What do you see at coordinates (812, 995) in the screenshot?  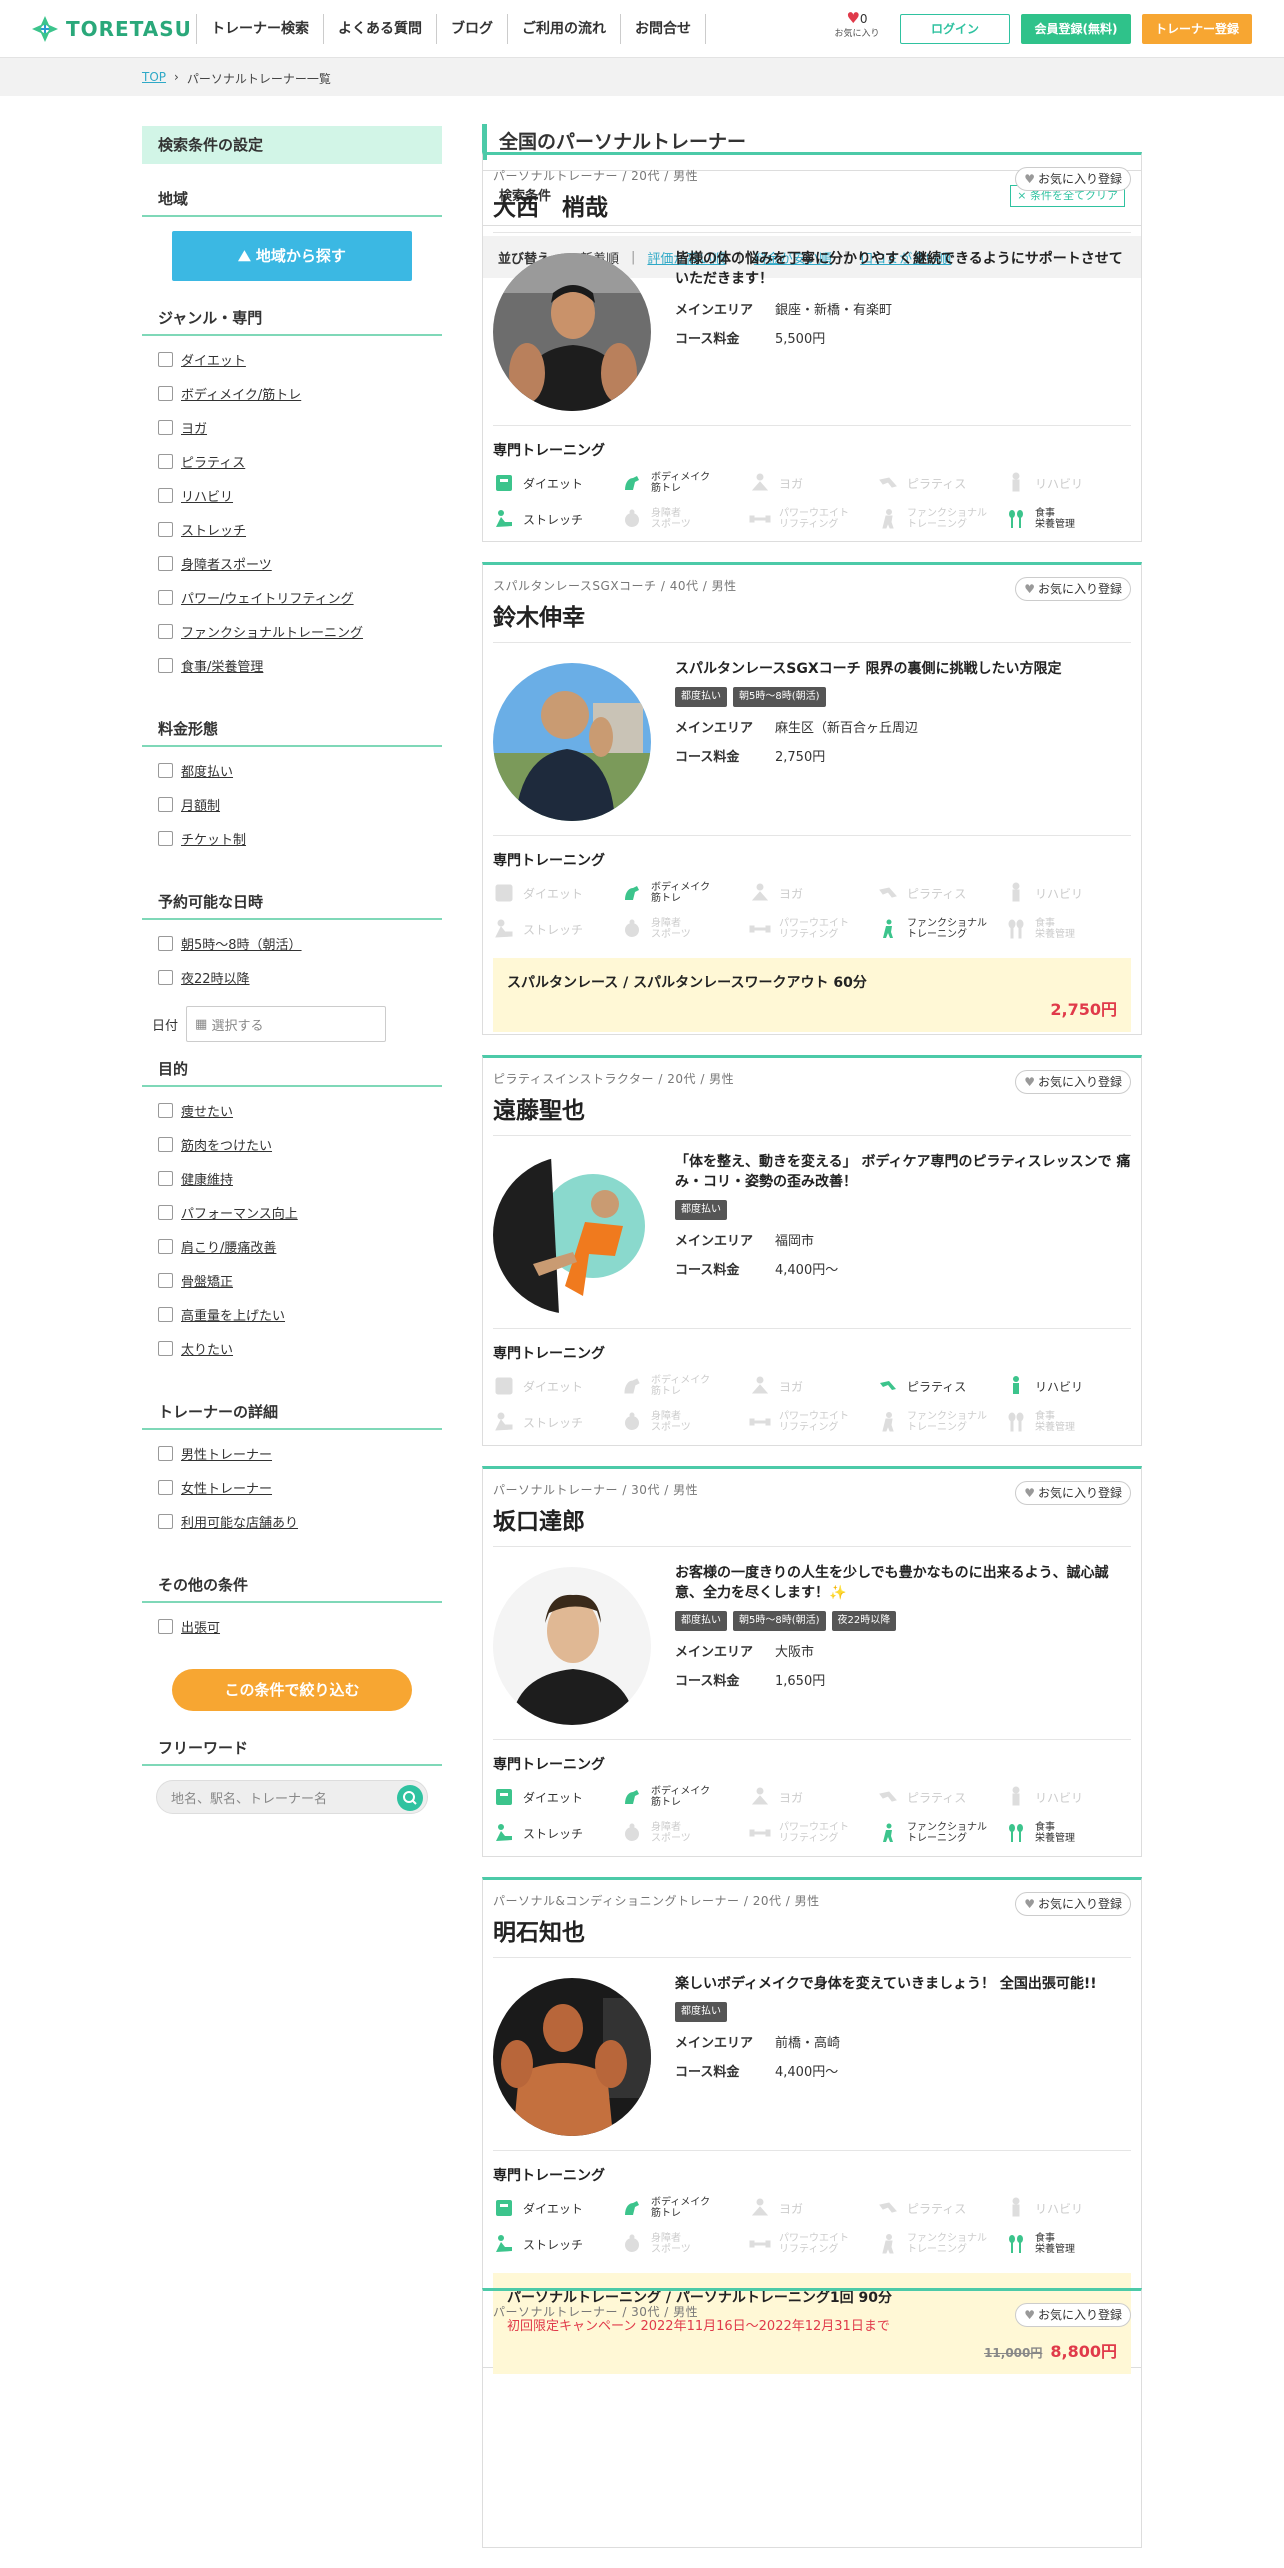 I see `course-box: スパルタンレース / スパルタンレースワークアウト 60分 2,750円` at bounding box center [812, 995].